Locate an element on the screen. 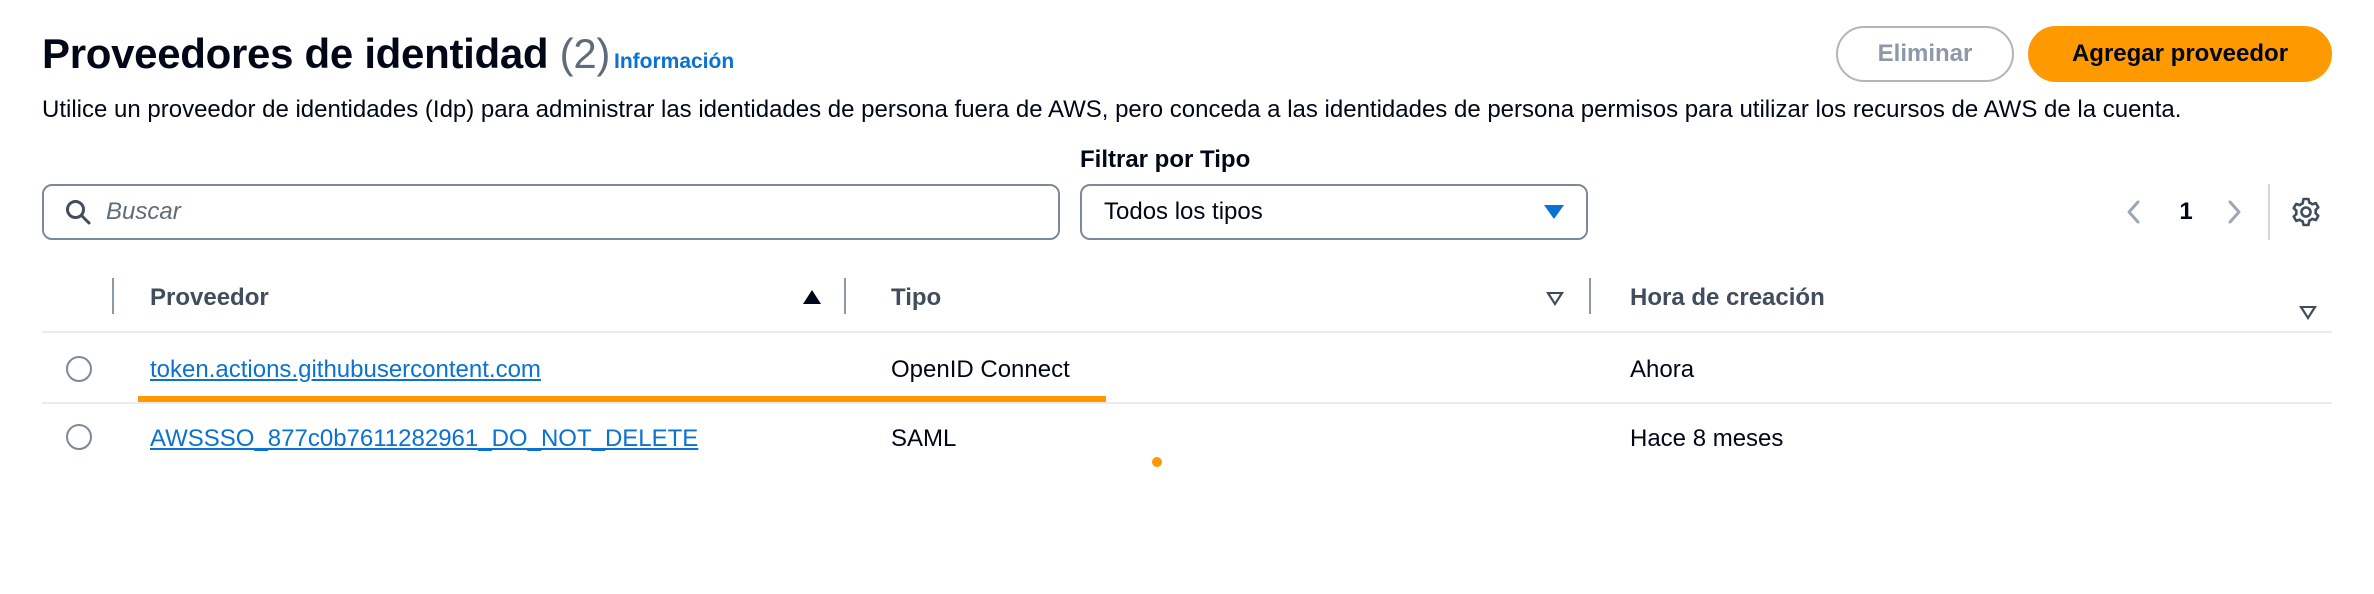 The width and height of the screenshot is (2374, 594). page-title: Proveedores de identidad (2) is located at coordinates (326, 54).